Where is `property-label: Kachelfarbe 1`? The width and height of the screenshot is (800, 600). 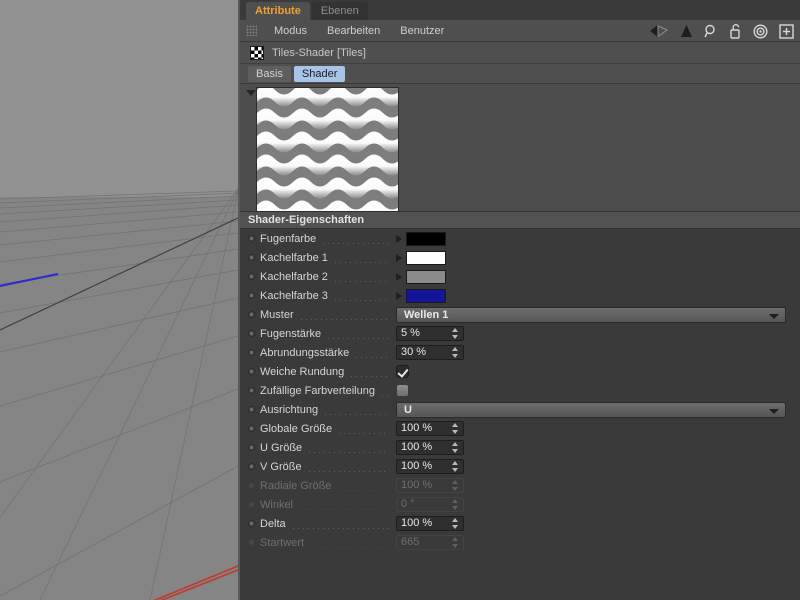
property-label: Kachelfarbe 1 is located at coordinates (294, 257).